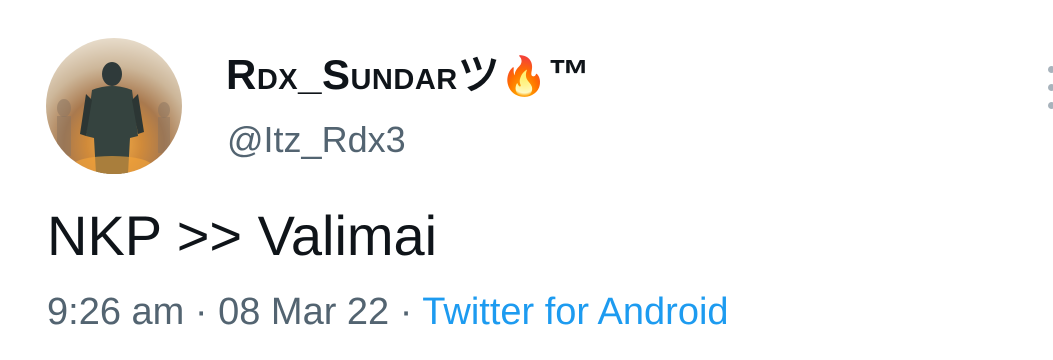  I want to click on trademark-symbol: ™, so click(569, 74).